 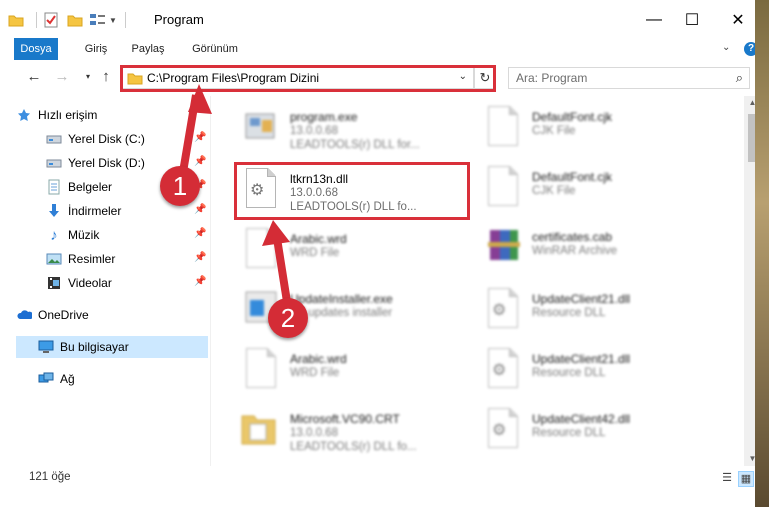 What do you see at coordinates (180, 186) in the screenshot?
I see `step-badge-1: 1` at bounding box center [180, 186].